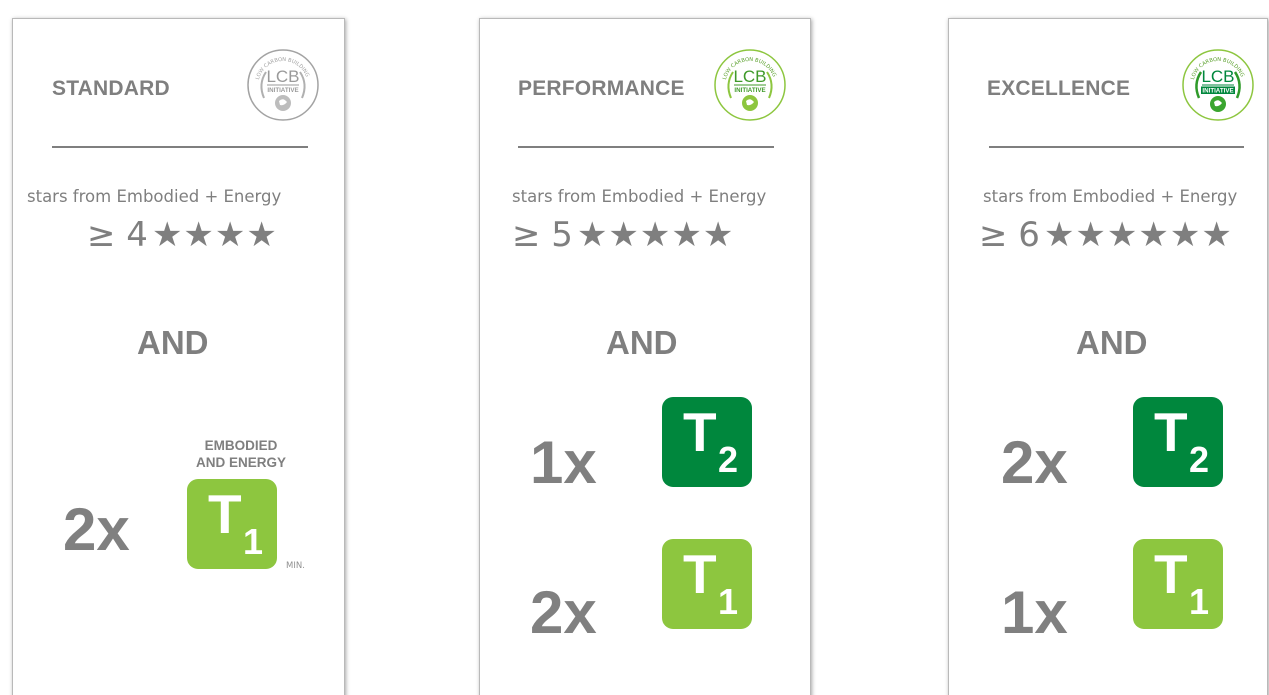  Describe the element at coordinates (601, 88) in the screenshot. I see `card-title: PERFORMANCE` at that location.